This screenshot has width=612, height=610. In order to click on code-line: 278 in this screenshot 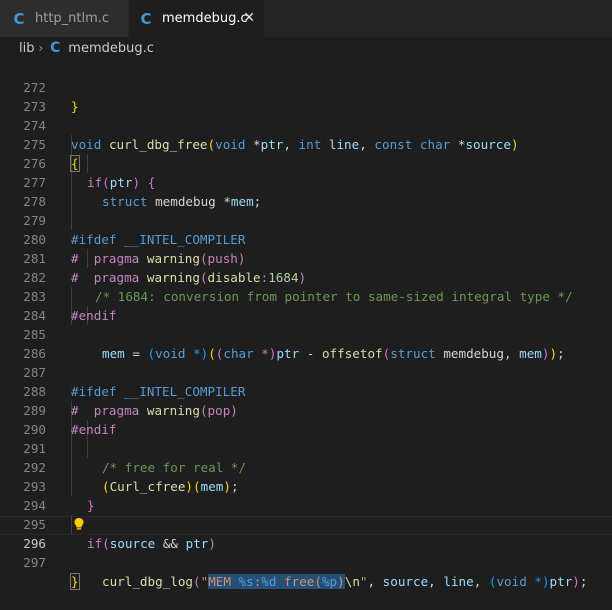, I will do `click(306, 191)`.